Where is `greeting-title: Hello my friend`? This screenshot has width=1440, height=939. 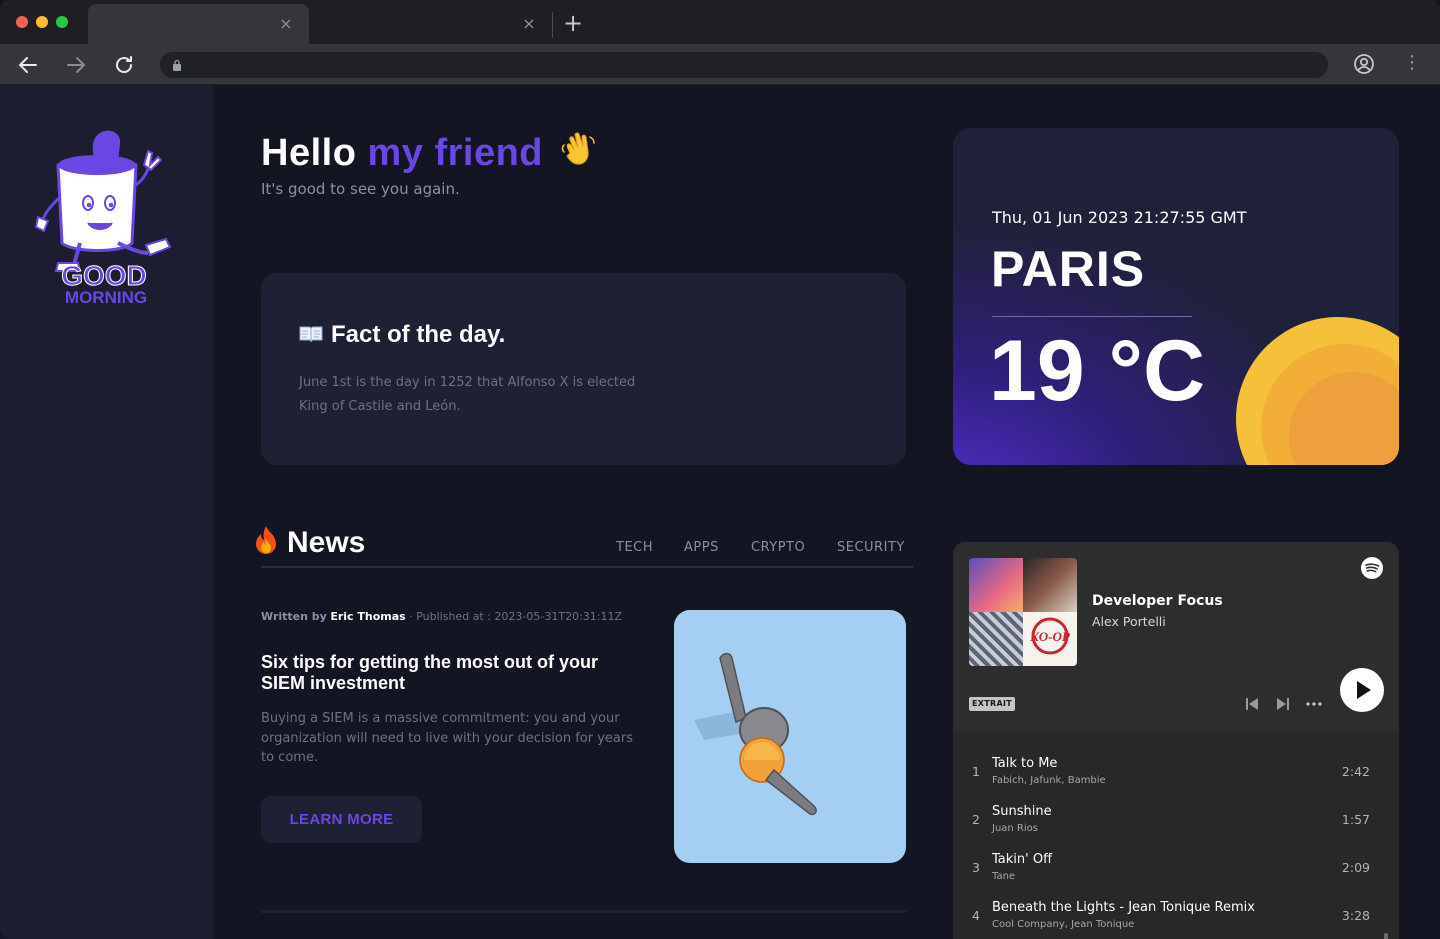 greeting-title: Hello my friend is located at coordinates (429, 153).